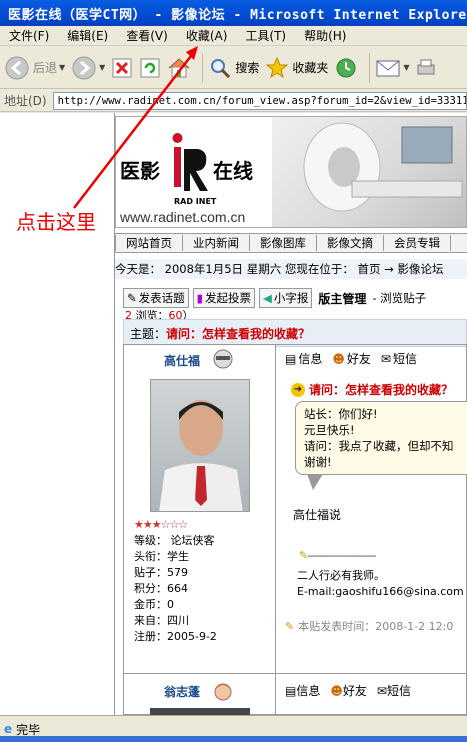 This screenshot has width=467, height=742. I want to click on avatar-face-icon, so click(223, 692).